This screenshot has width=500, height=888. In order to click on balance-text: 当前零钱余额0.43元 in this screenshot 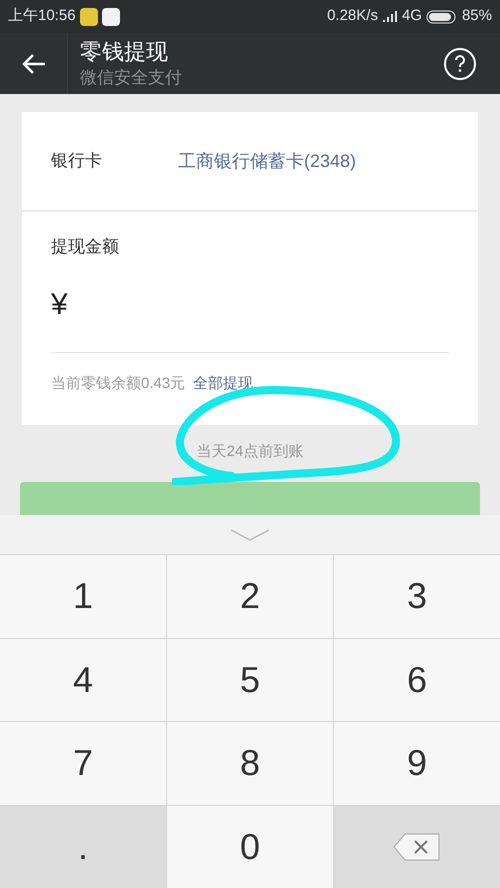, I will do `click(118, 384)`.